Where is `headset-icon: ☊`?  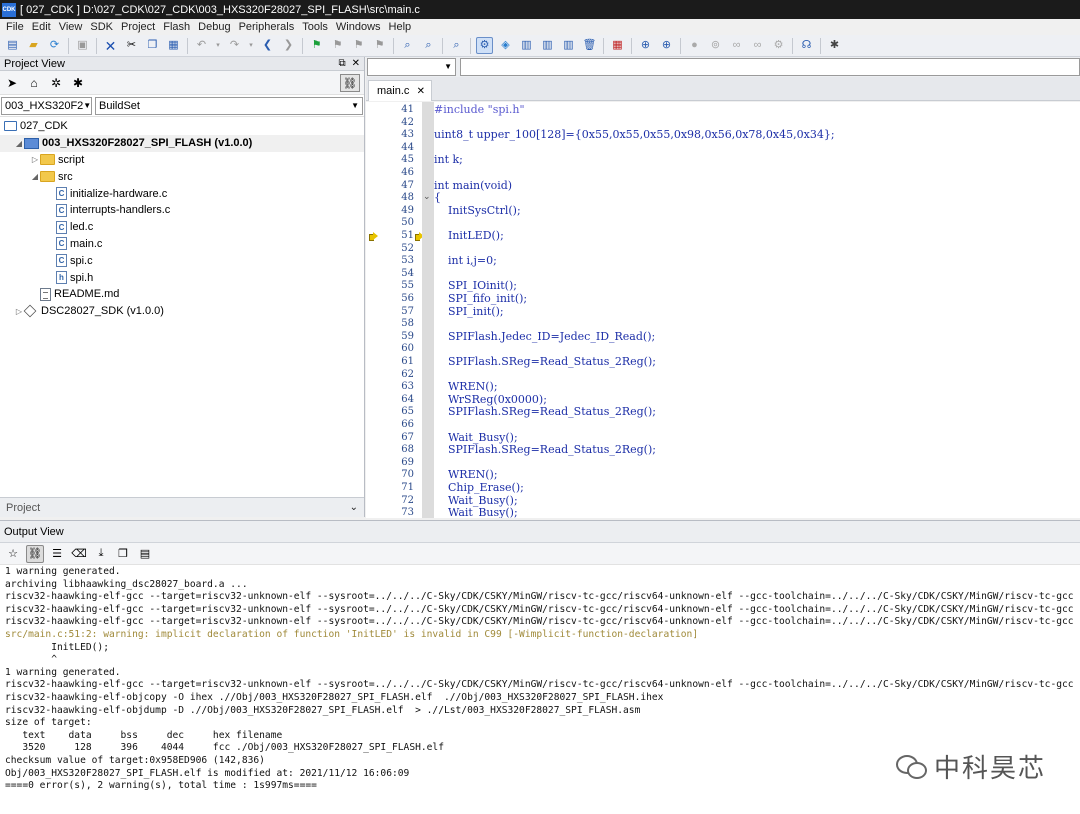
headset-icon: ☊ is located at coordinates (806, 45).